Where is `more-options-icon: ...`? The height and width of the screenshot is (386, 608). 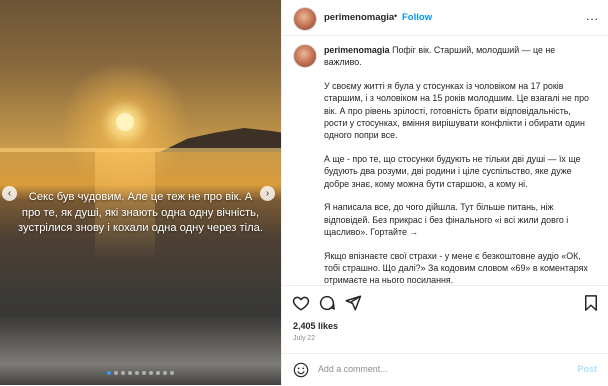
more-options-icon: ... is located at coordinates (592, 16).